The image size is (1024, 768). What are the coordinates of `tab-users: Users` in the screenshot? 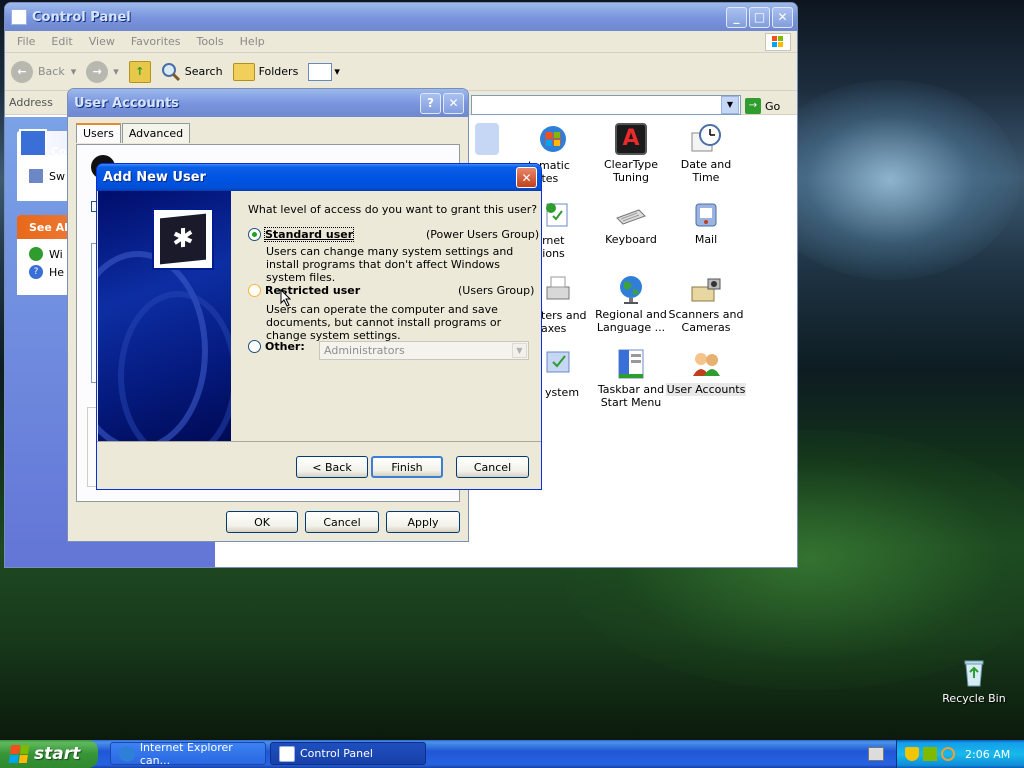 It's located at (98, 133).